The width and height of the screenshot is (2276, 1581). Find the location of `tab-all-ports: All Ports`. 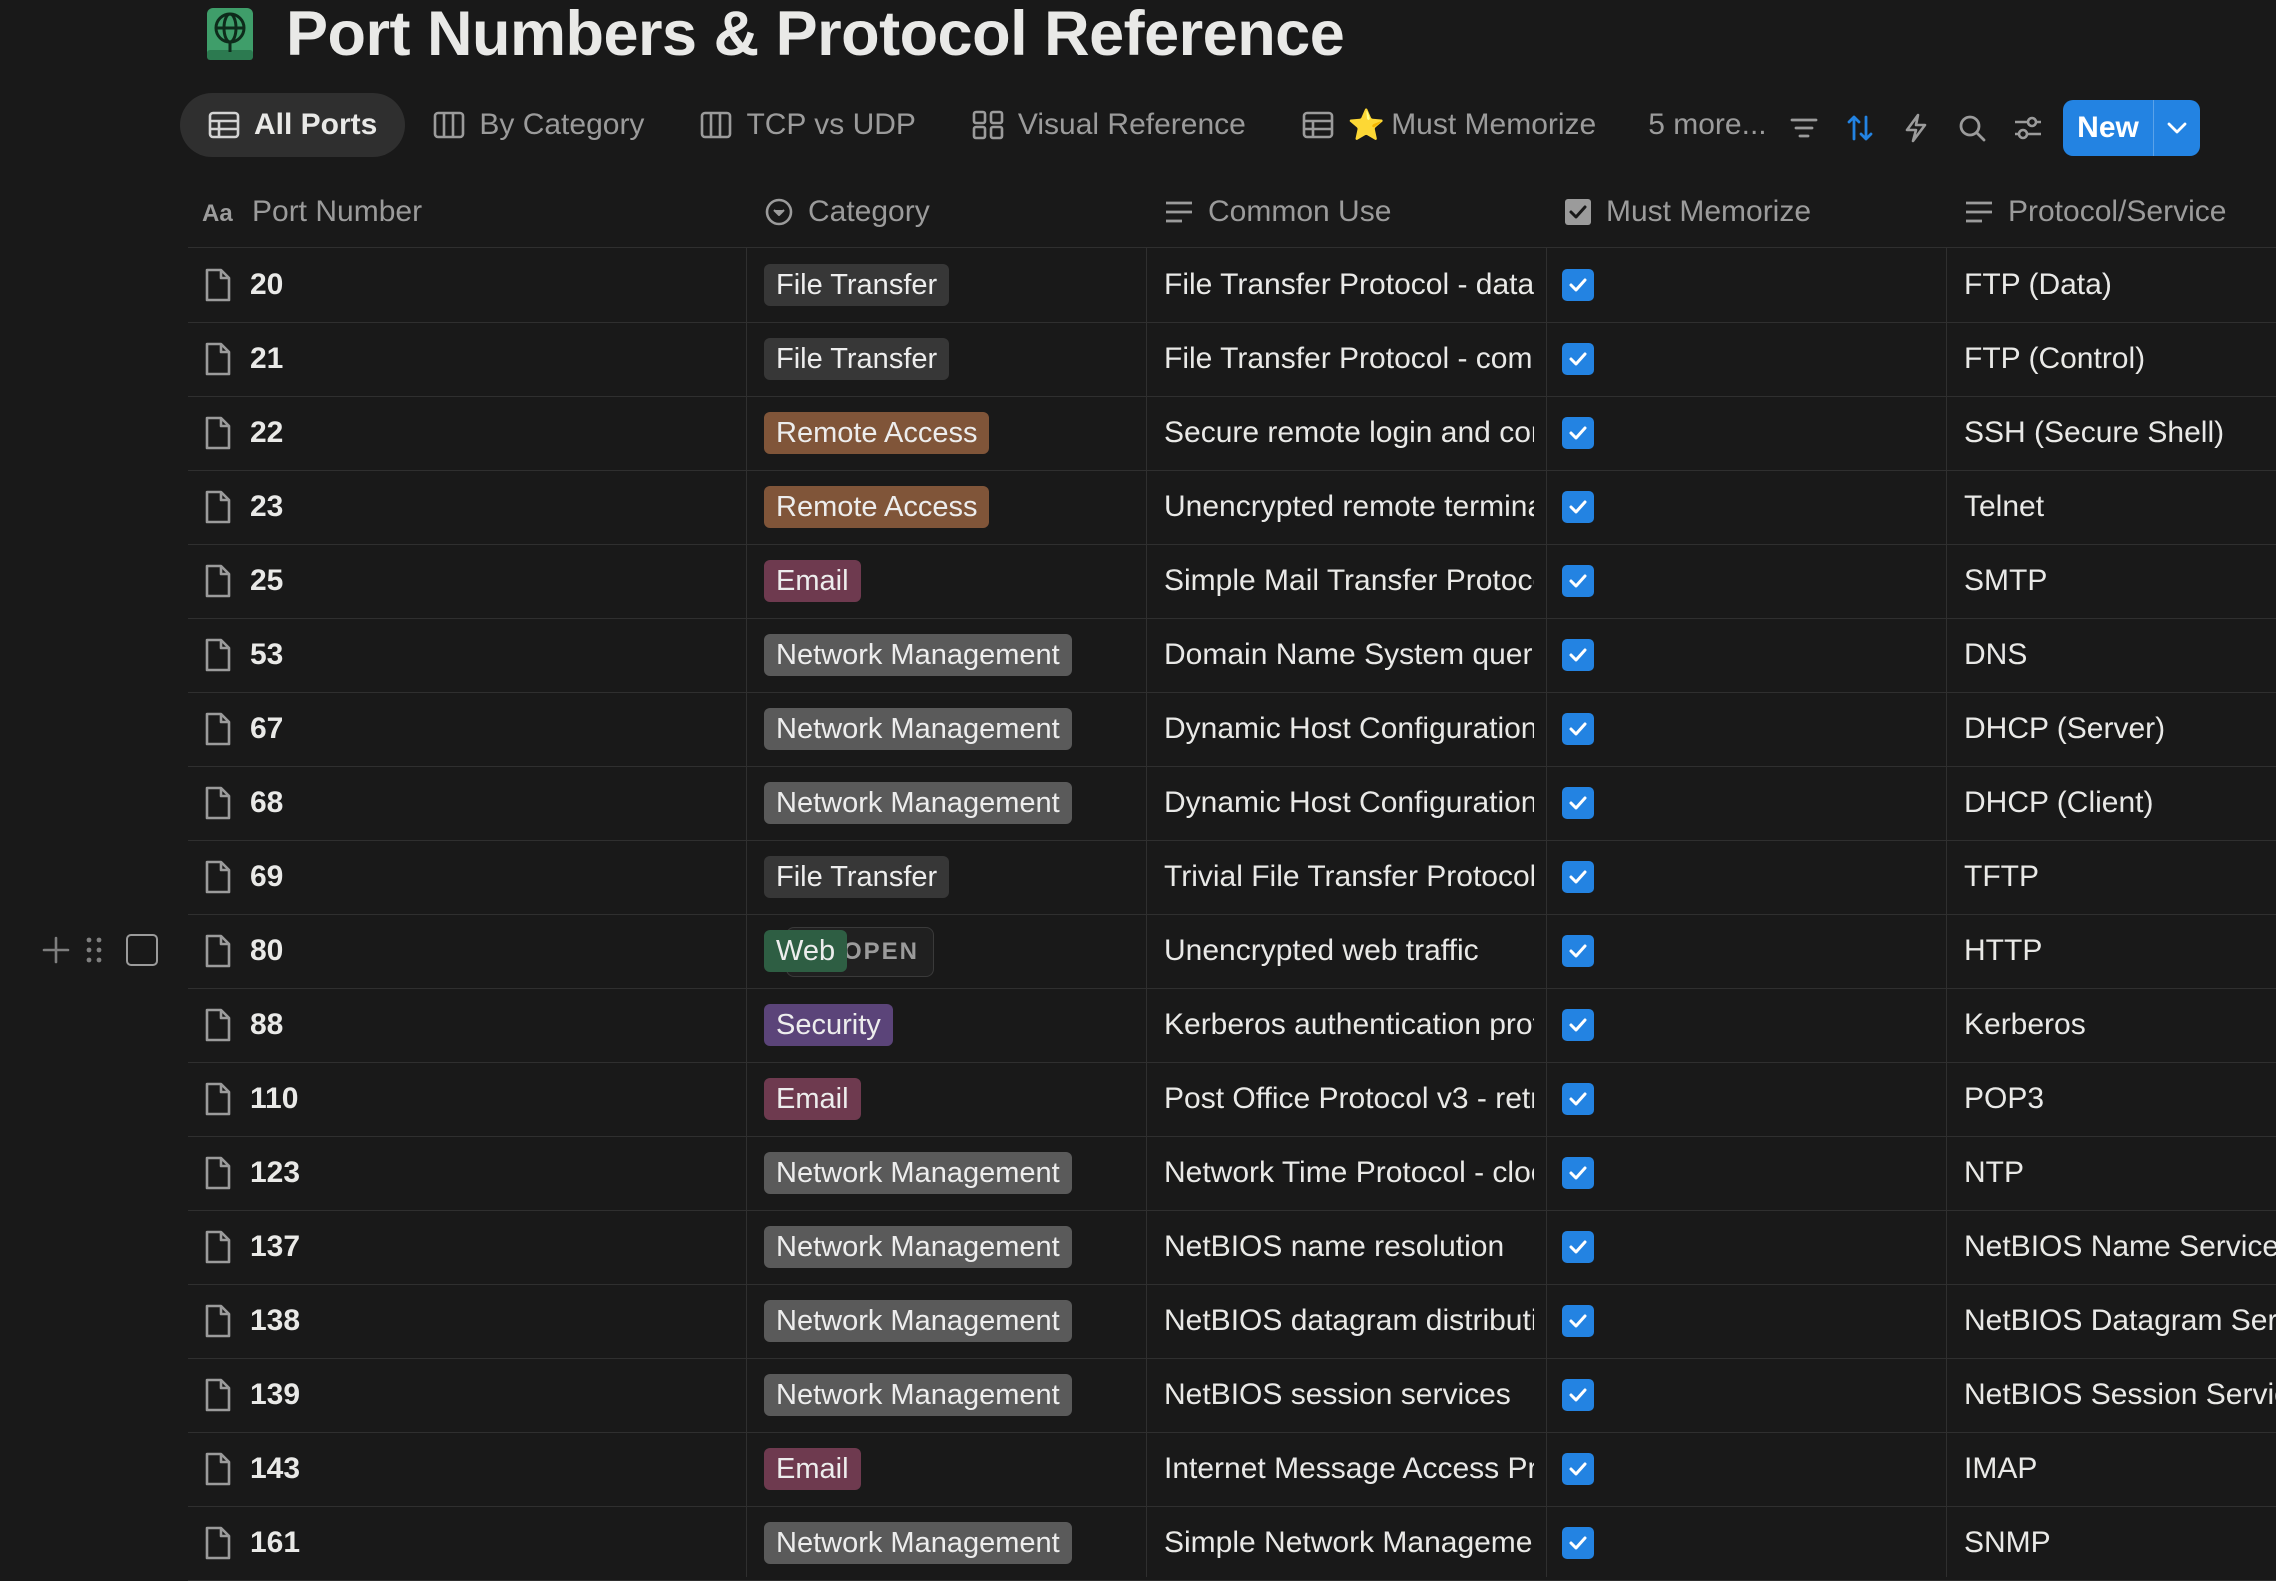

tab-all-ports: All Ports is located at coordinates (293, 125).